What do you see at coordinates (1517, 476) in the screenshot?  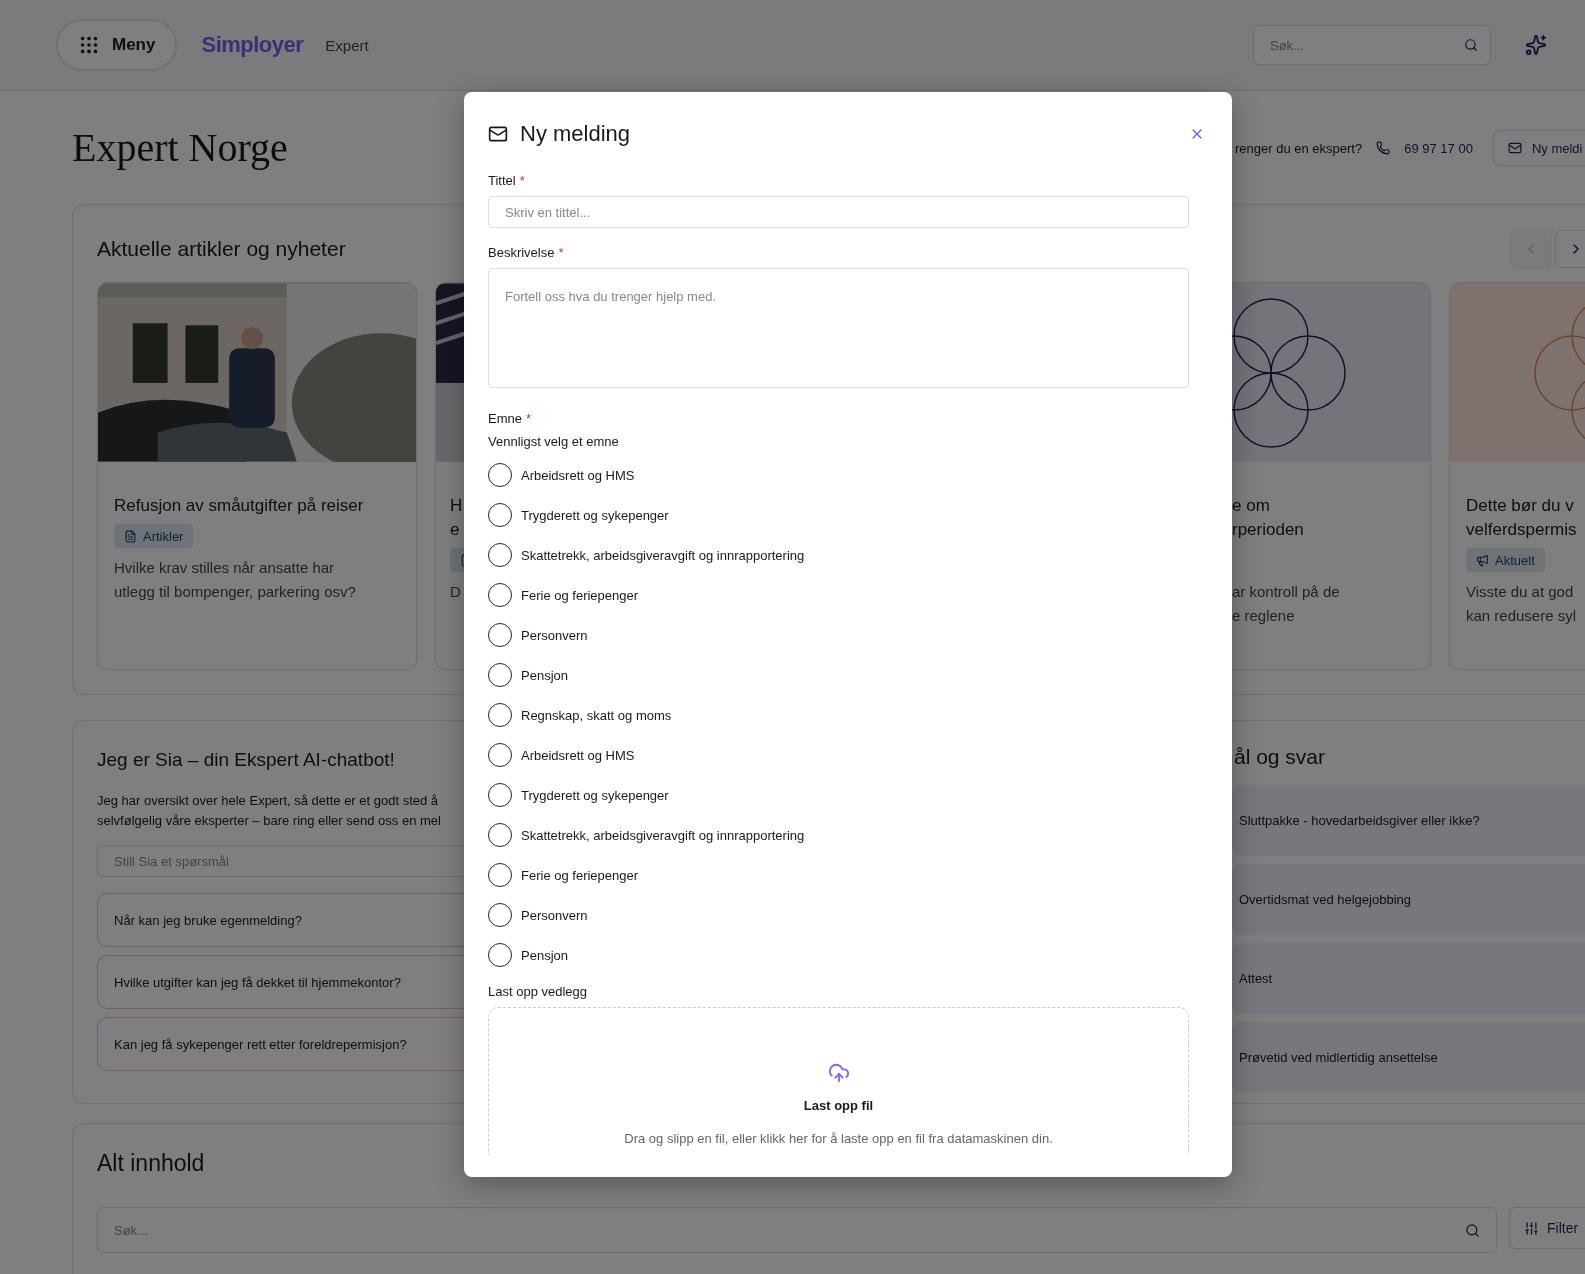 I see `article-card: Dette bør du v velferdspermis Aktuelt Visste du at god kan redusere syl` at bounding box center [1517, 476].